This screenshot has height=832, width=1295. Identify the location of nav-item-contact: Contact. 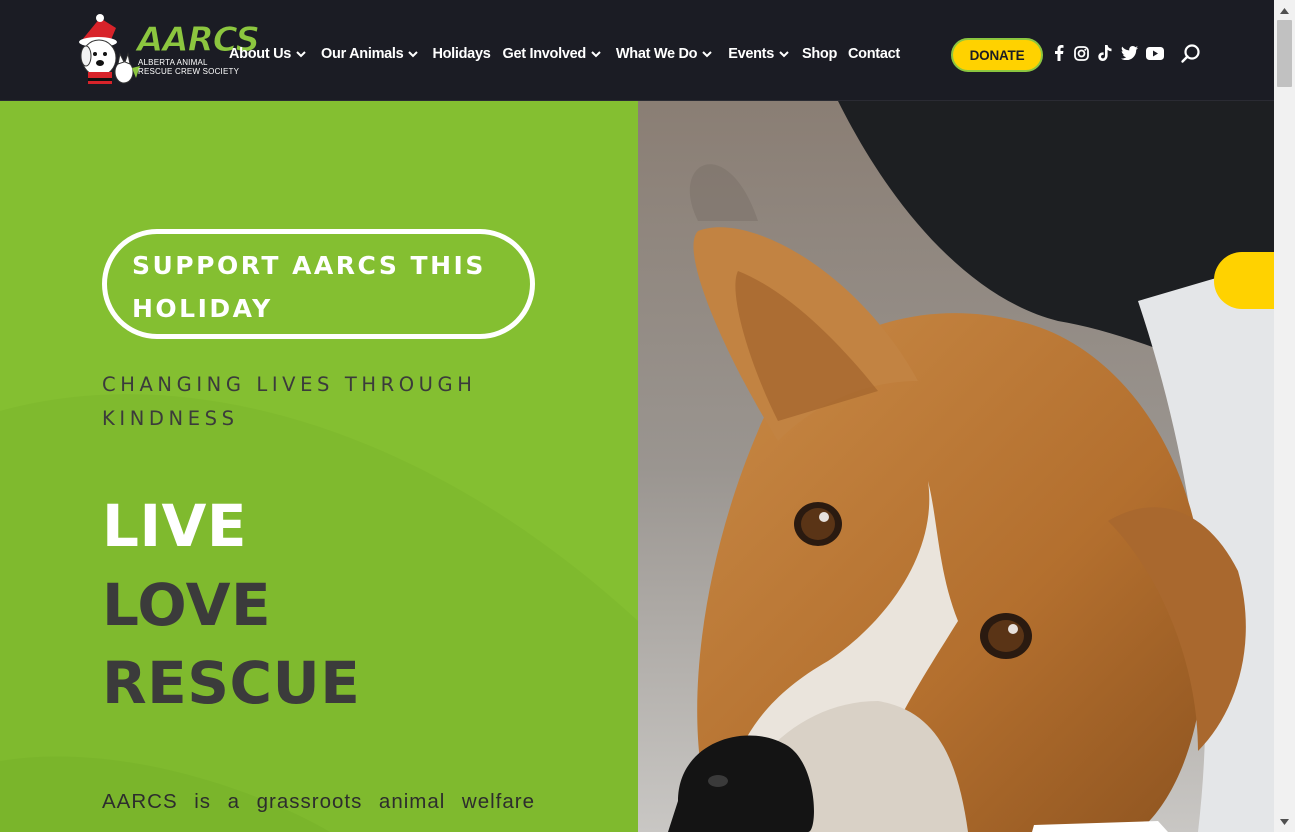
(874, 54).